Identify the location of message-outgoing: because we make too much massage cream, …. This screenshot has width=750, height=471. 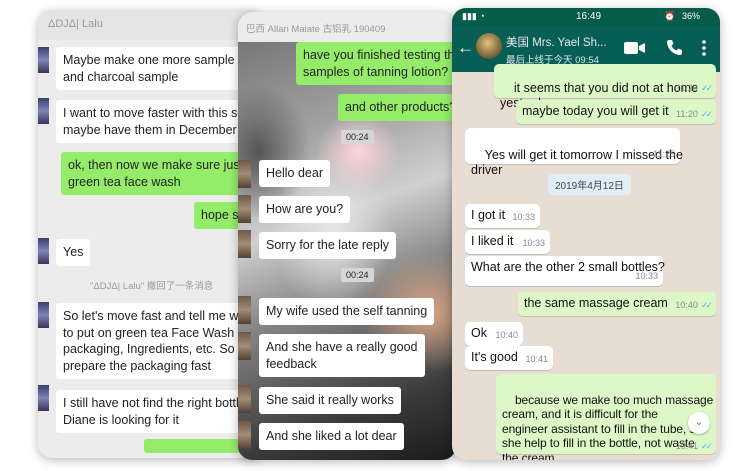
(606, 417).